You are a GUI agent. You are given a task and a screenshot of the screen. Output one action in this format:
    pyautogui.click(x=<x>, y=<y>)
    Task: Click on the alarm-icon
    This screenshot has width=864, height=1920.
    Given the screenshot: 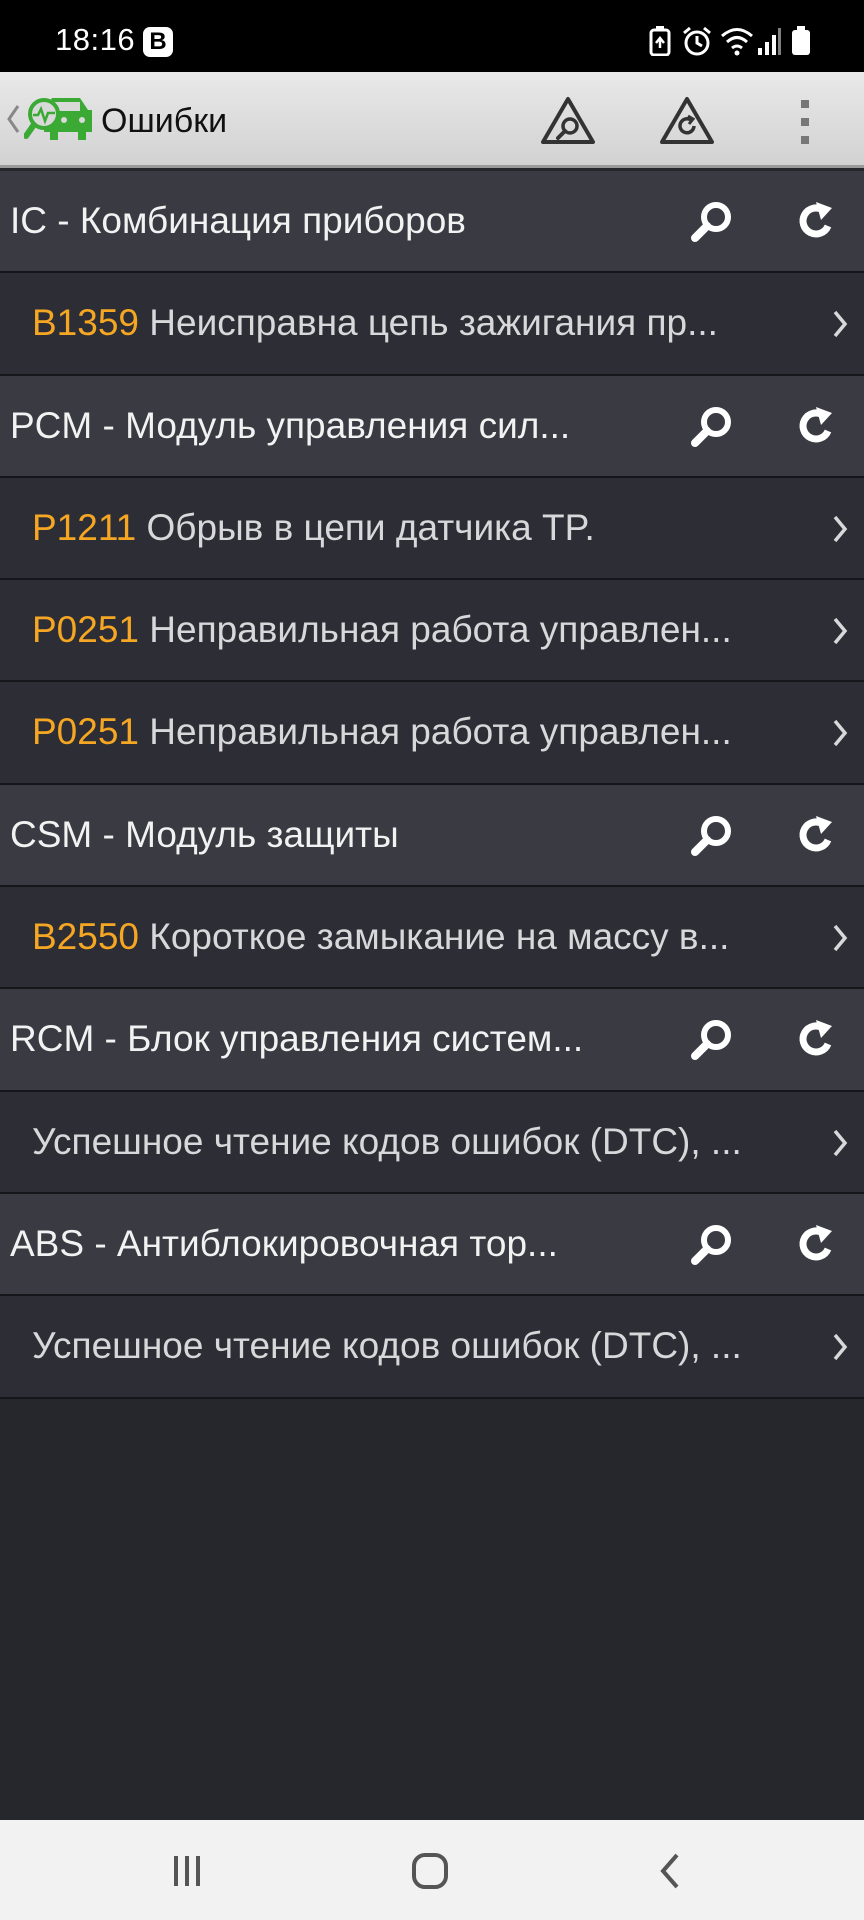 What is the action you would take?
    pyautogui.click(x=697, y=41)
    